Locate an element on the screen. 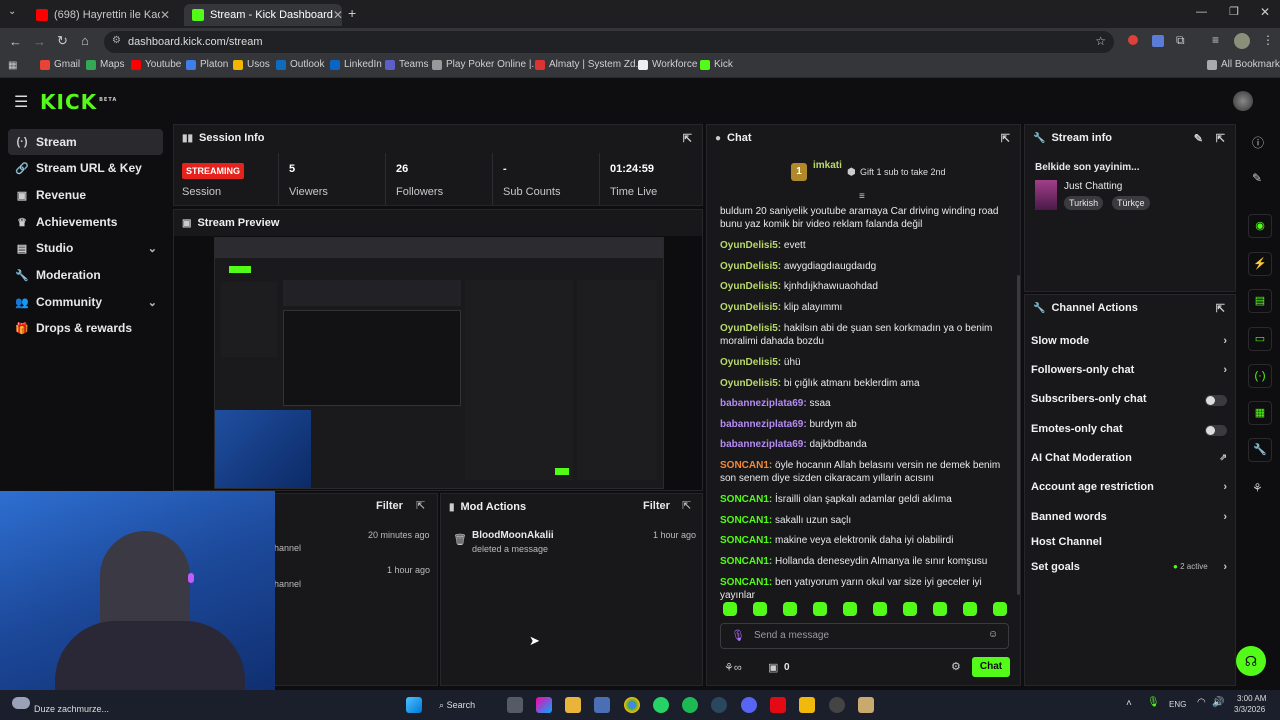 Image resolution: width=1280 pixels, height=720 pixels. action-account-age: Account age restriction › is located at coordinates (1129, 487).